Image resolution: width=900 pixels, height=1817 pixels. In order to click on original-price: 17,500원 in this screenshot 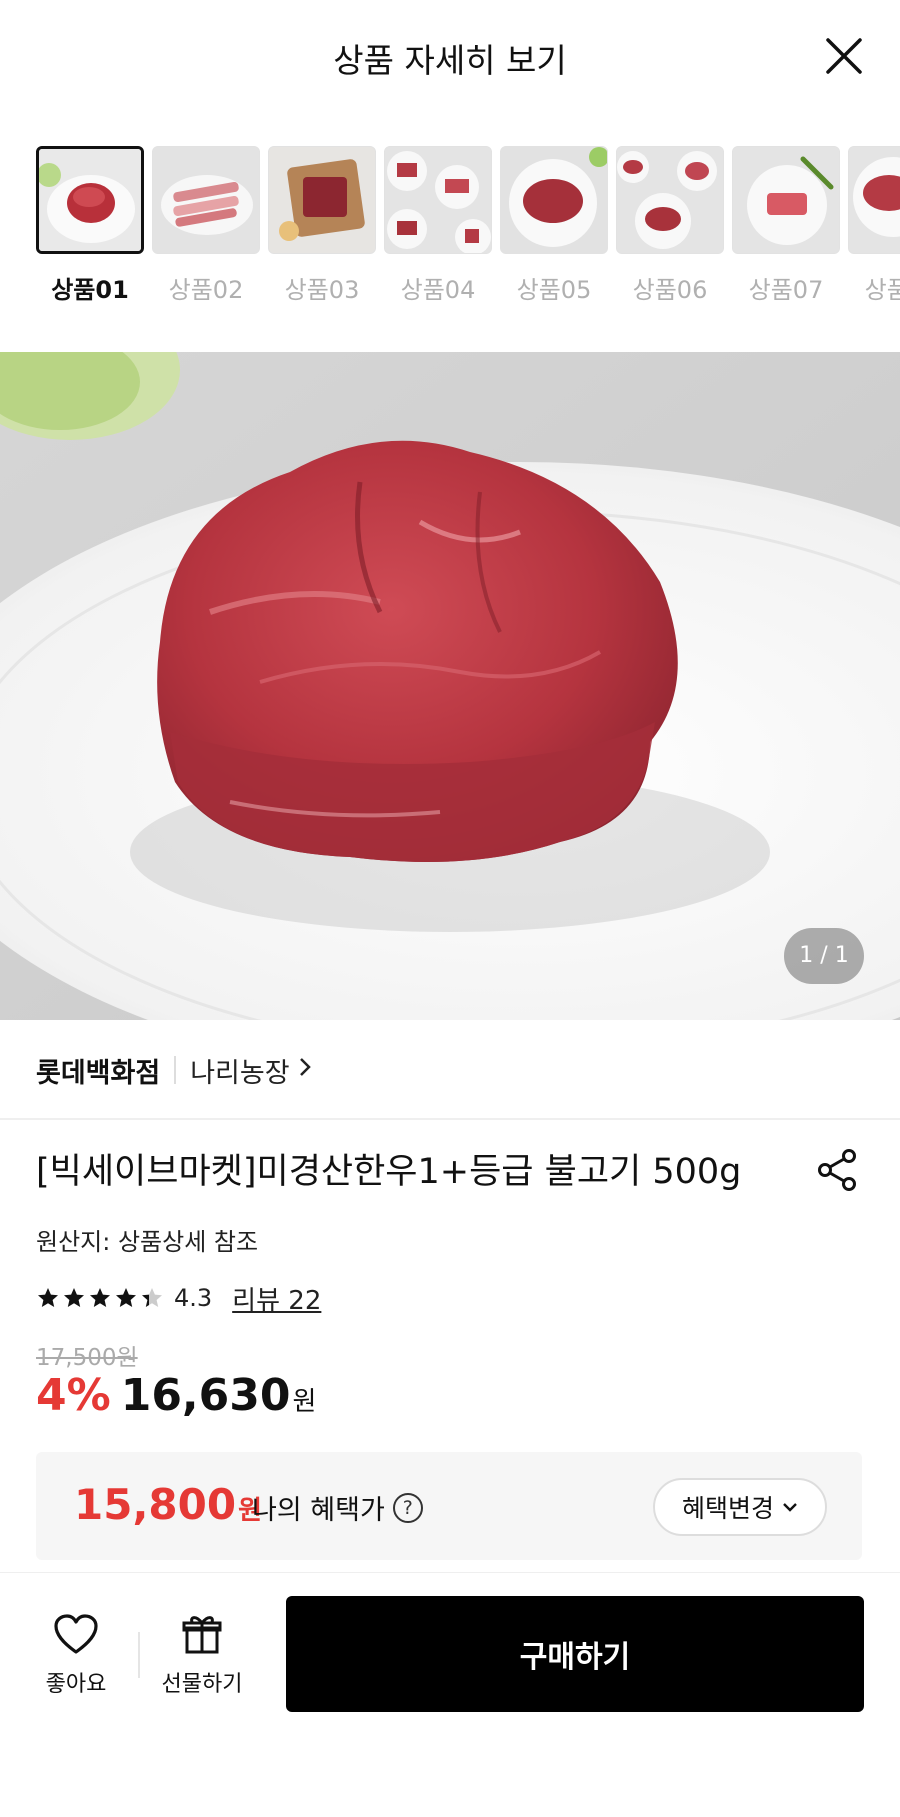, I will do `click(87, 1358)`.